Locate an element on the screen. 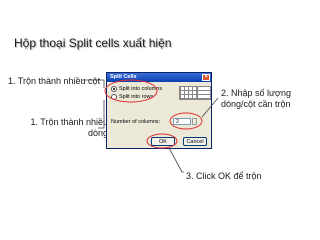 Image resolution: width=320 pixels, height=240 pixels. highlight-ellipse-ok is located at coordinates (162, 141).